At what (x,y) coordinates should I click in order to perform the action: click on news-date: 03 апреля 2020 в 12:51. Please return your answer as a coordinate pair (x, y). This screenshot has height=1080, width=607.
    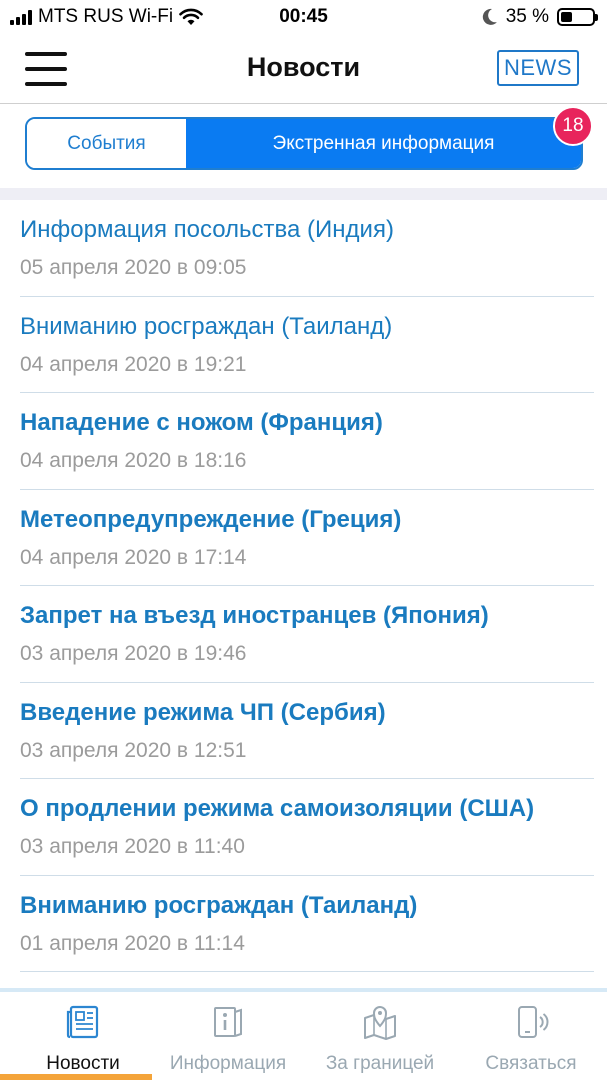
    Looking at the image, I should click on (133, 750).